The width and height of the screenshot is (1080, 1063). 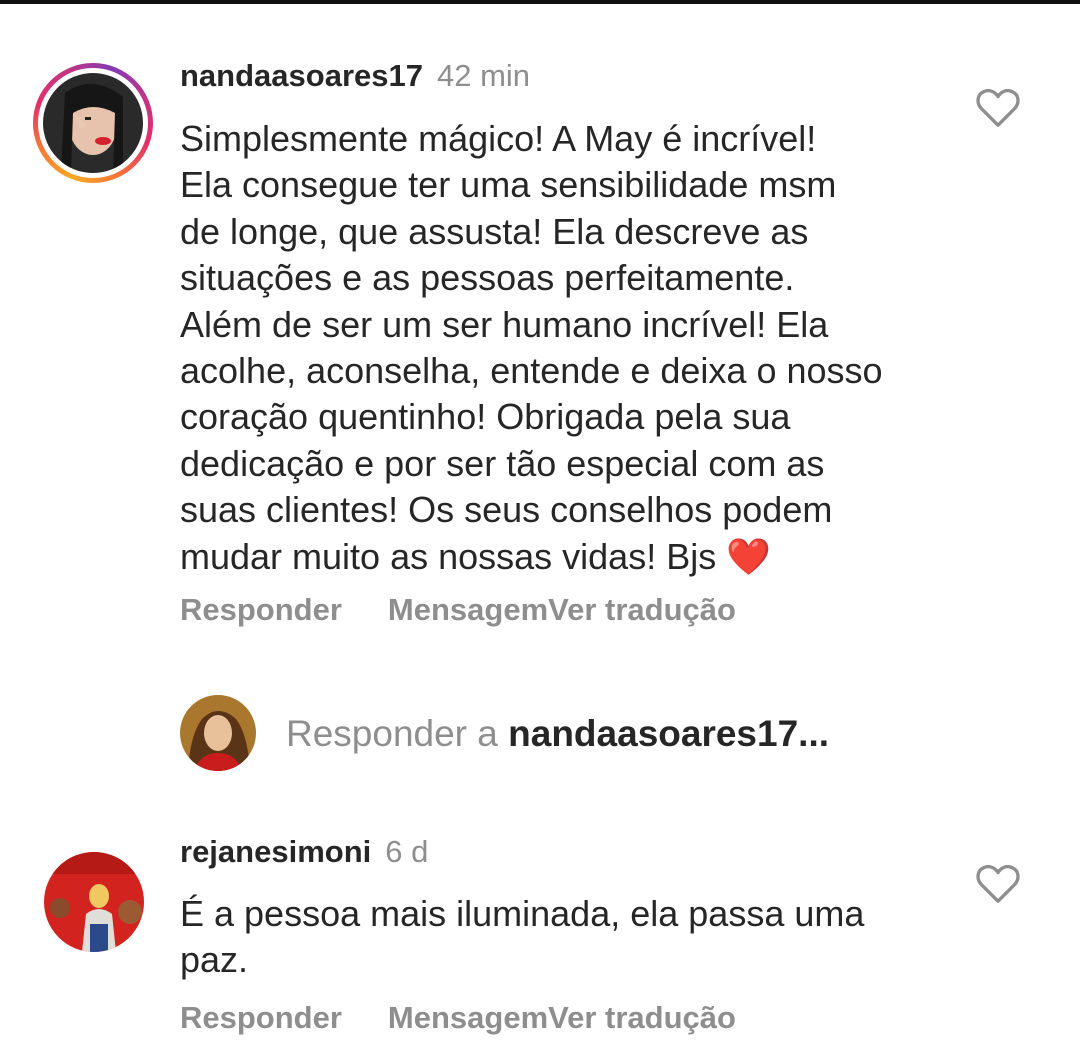 I want to click on avatar-story-ring, so click(x=93, y=123).